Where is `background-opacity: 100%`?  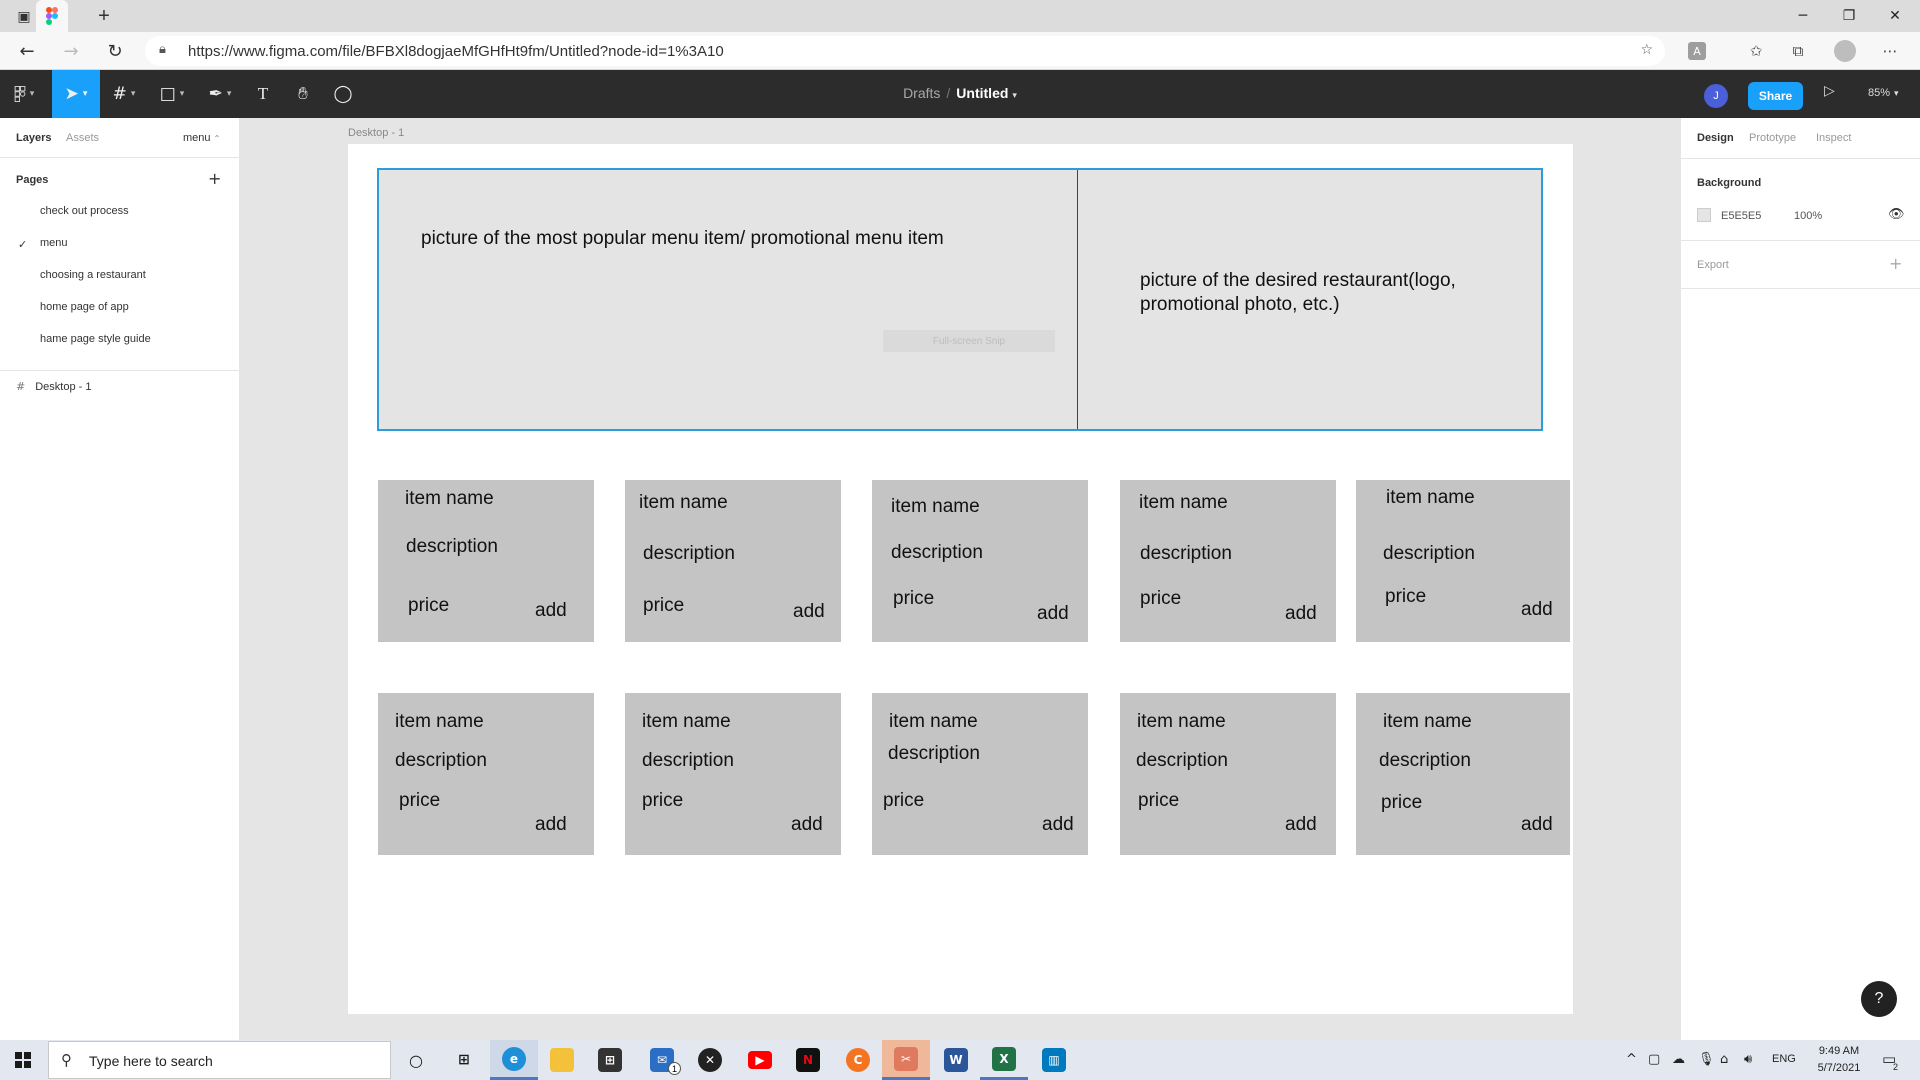
background-opacity: 100% is located at coordinates (1808, 216).